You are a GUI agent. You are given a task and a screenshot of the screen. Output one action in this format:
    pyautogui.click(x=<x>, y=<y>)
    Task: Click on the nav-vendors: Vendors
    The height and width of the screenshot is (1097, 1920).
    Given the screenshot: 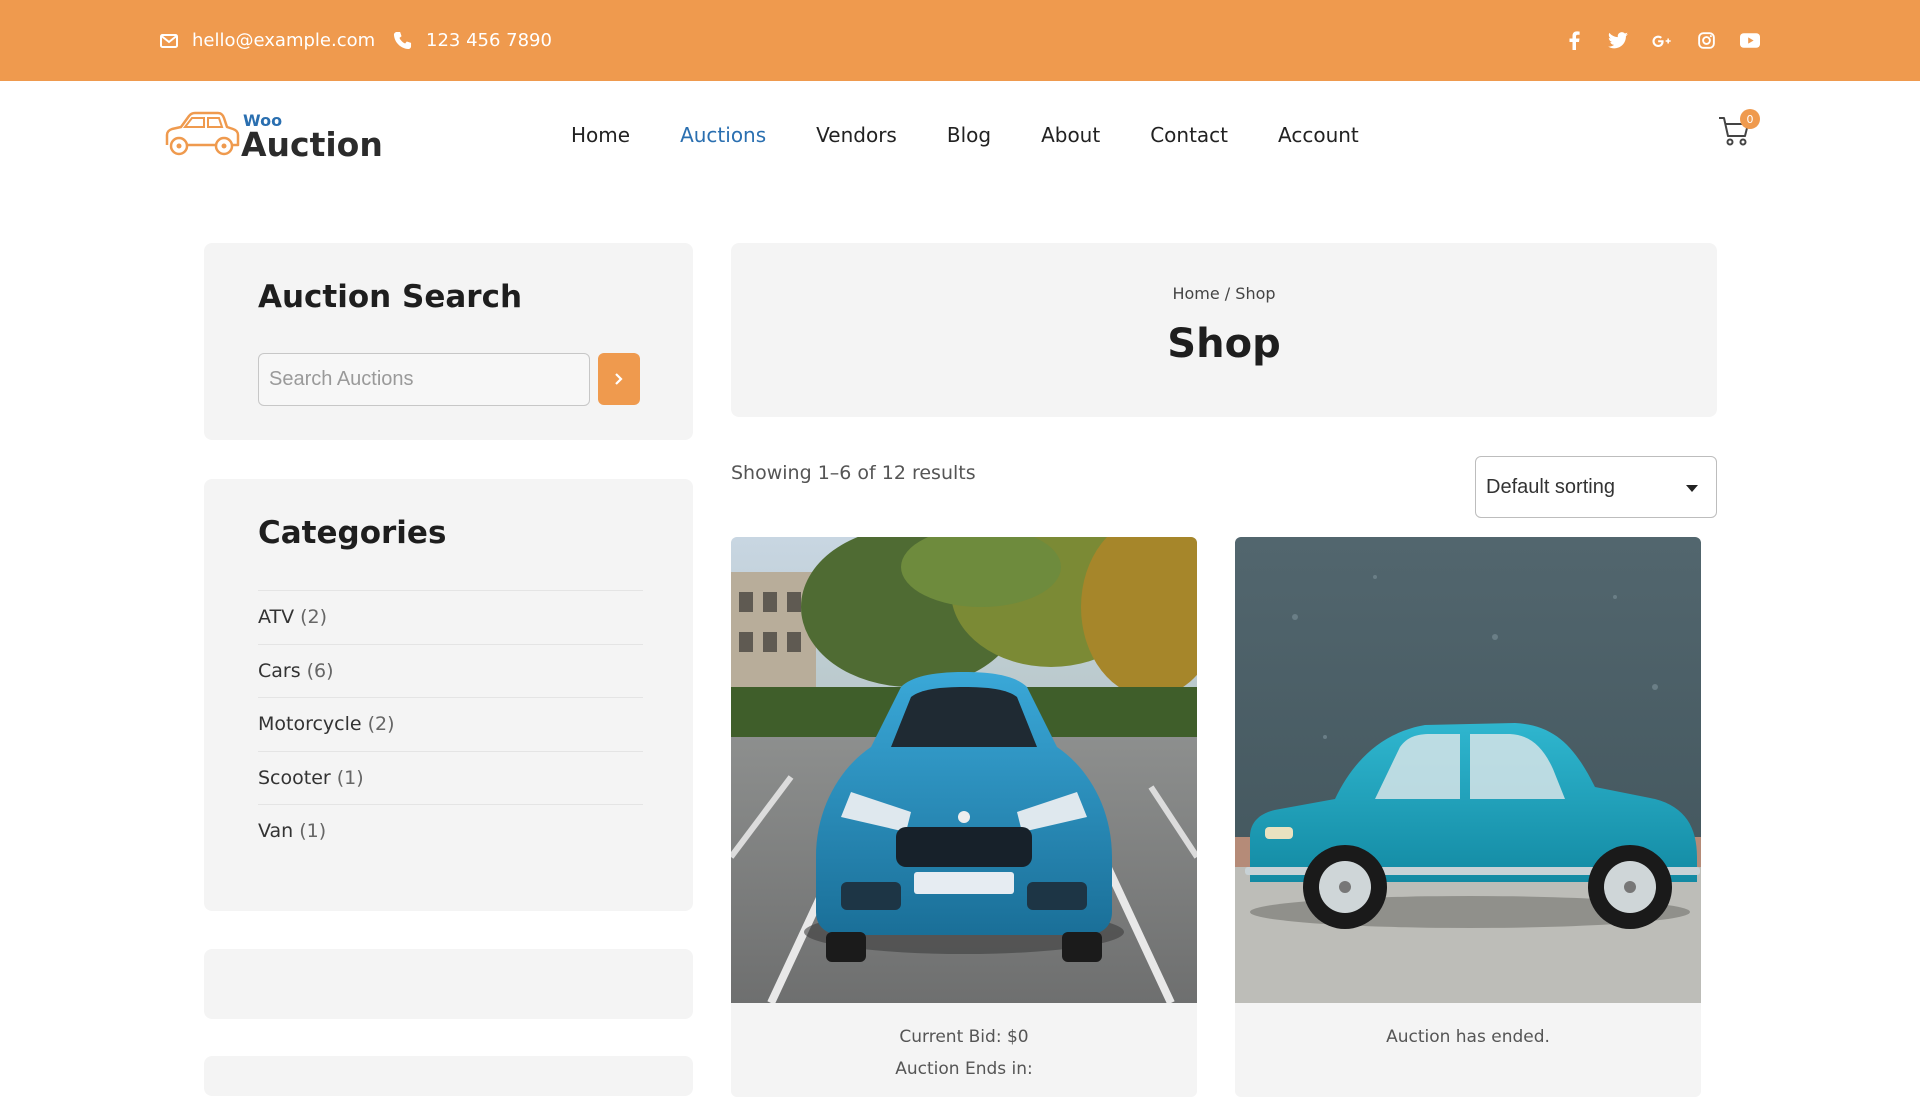 What is the action you would take?
    pyautogui.click(x=856, y=135)
    